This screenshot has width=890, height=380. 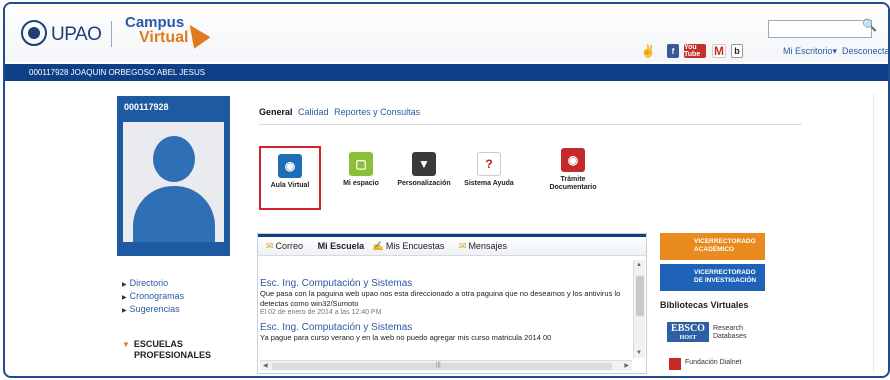 I want to click on ebsco-host-label: HOST, so click(x=688, y=338).